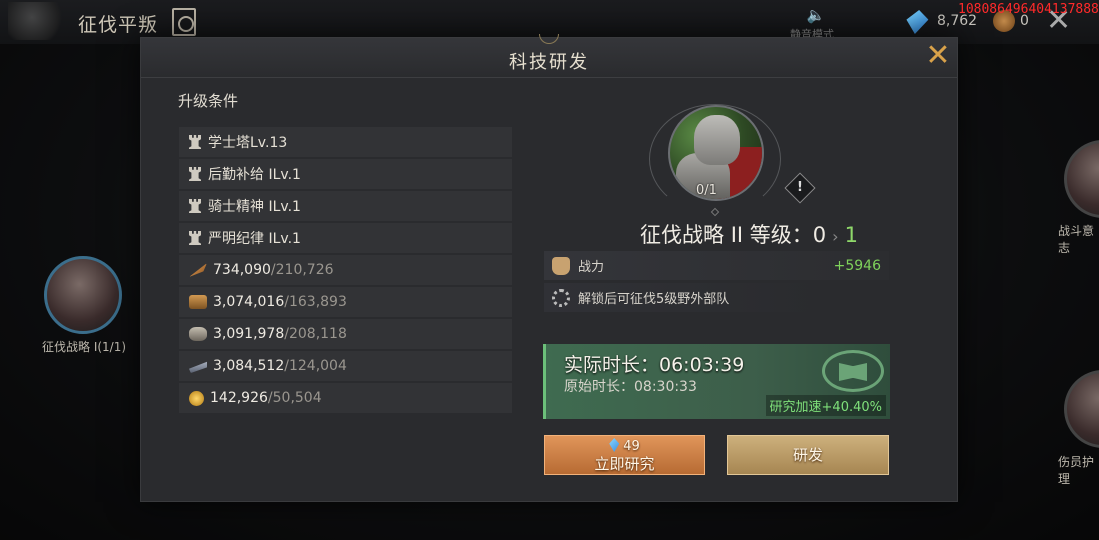 This screenshot has height=540, width=1099. I want to click on resource-requirement-row: 3,074,016 /163,893, so click(345, 302).